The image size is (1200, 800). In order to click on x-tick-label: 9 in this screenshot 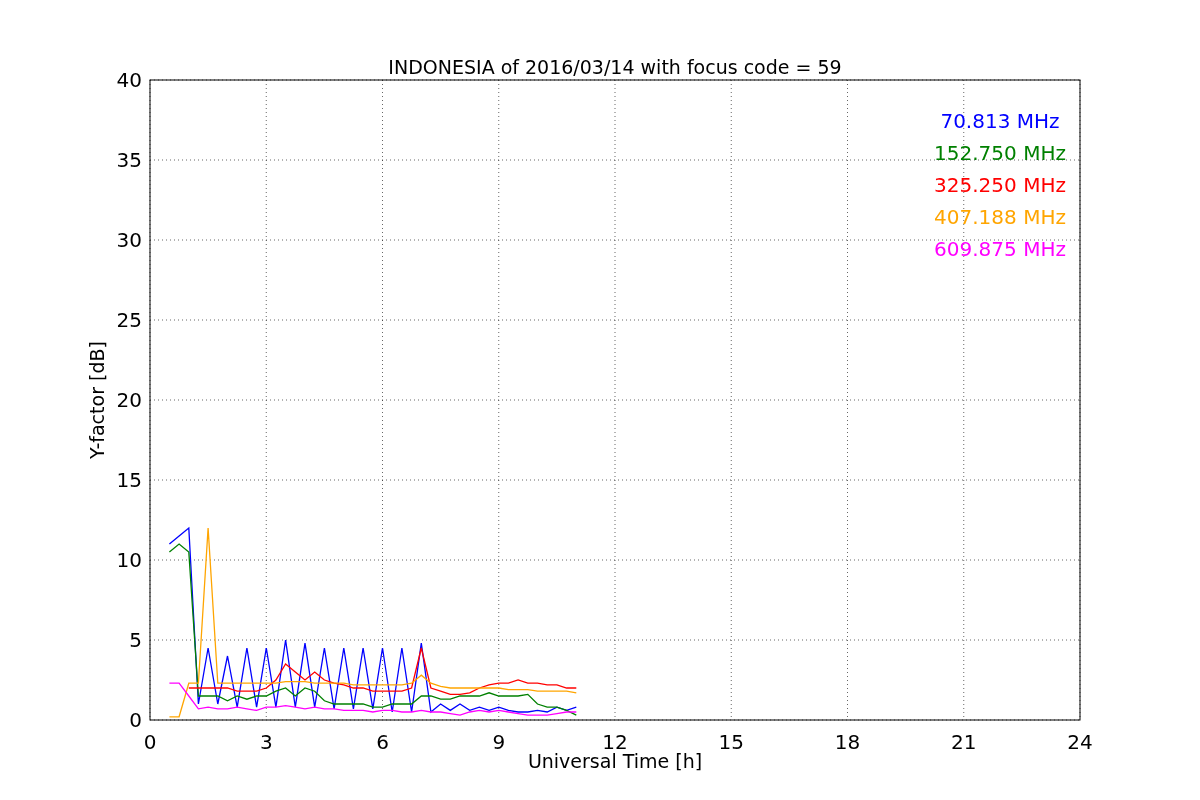, I will do `click(499, 742)`.